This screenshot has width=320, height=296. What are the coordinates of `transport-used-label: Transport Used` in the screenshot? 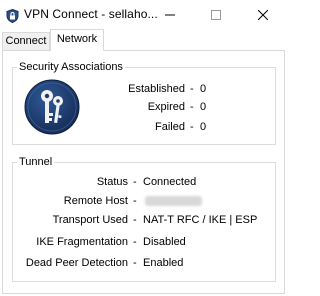 It's located at (90, 220).